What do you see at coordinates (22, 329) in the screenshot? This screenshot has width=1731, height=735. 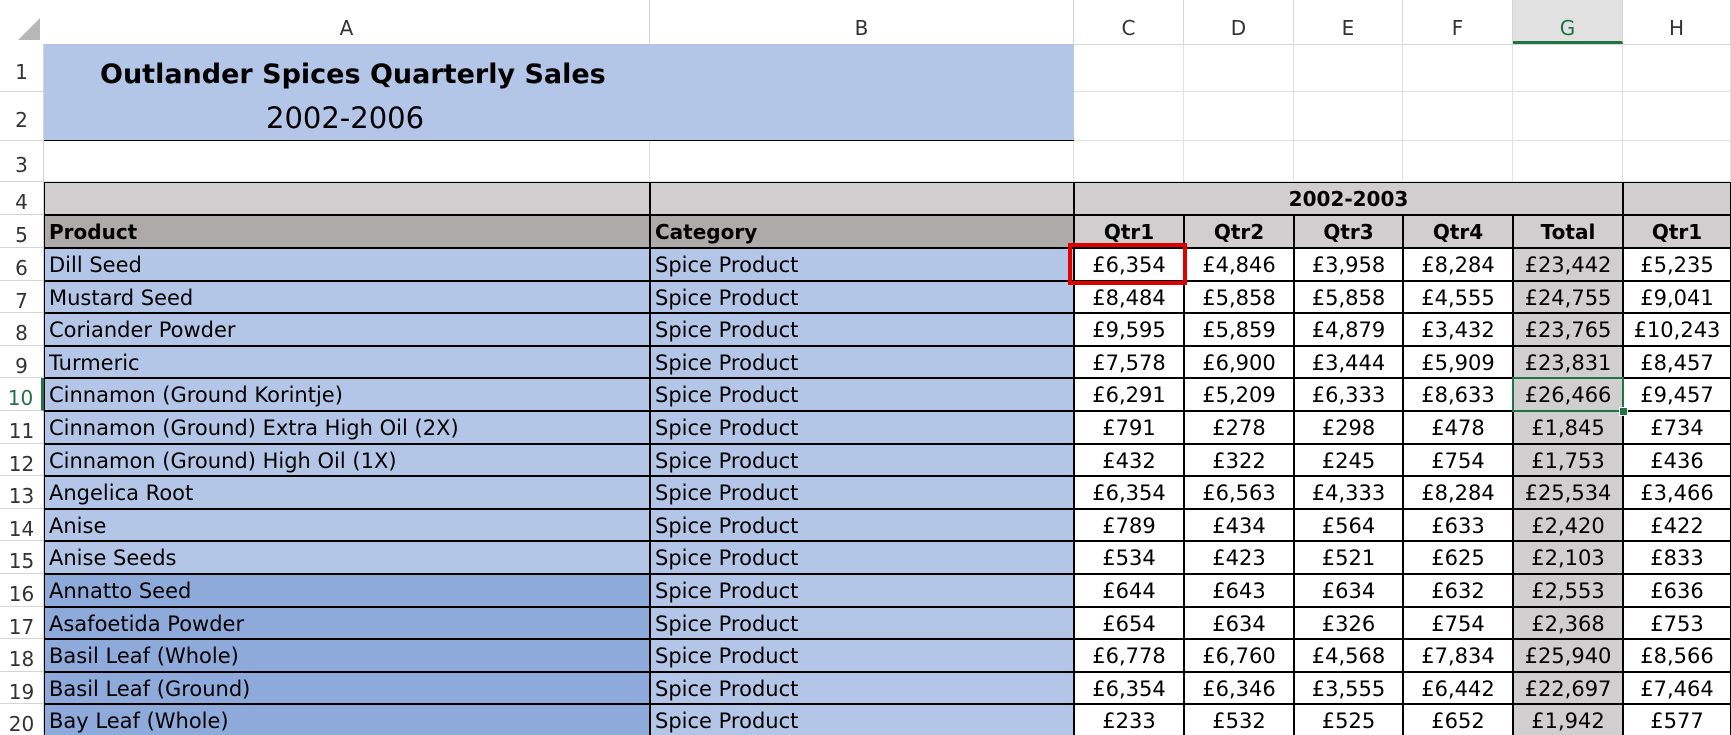 I see `row-header-8: 8` at bounding box center [22, 329].